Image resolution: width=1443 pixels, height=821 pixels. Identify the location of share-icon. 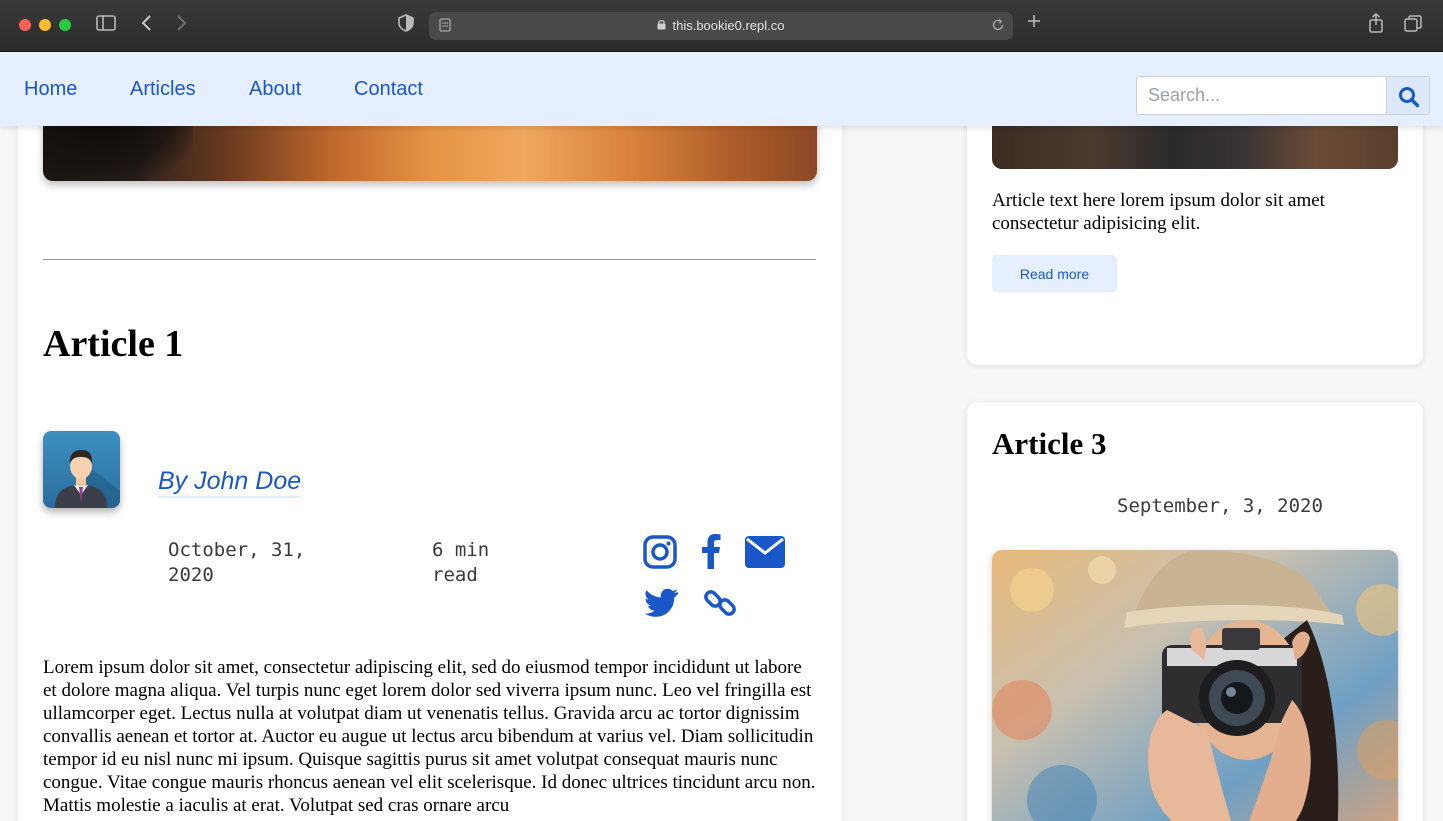
(1376, 26).